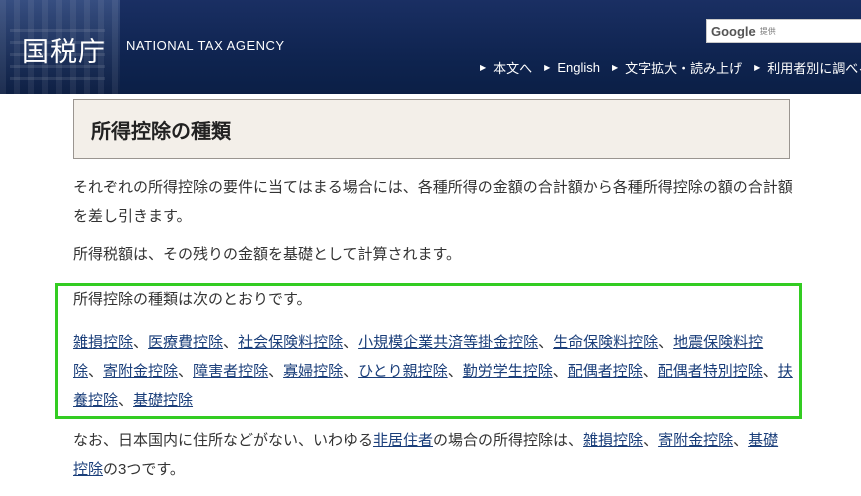 This screenshot has width=861, height=496. I want to click on deduction-link: 寄附金控除, so click(140, 371).